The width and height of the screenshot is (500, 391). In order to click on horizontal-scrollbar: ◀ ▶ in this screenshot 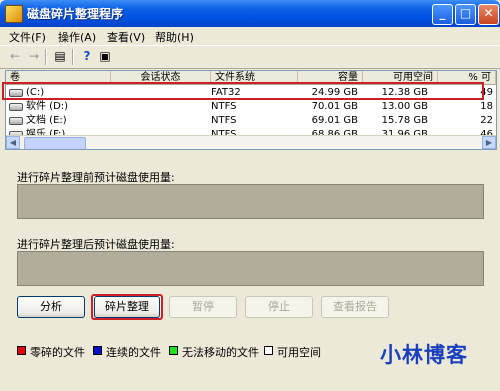, I will do `click(251, 142)`.